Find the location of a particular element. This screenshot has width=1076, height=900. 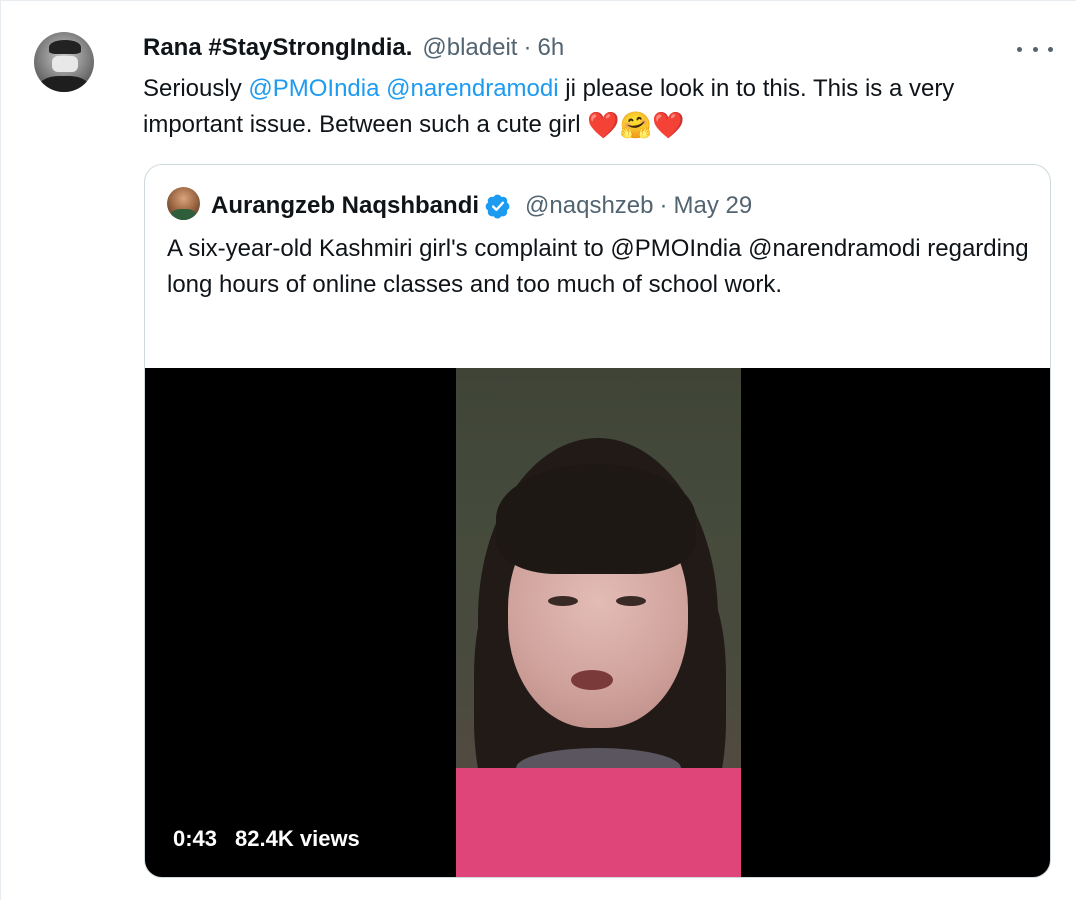

tweet-text-part: Seriously is located at coordinates (196, 88).